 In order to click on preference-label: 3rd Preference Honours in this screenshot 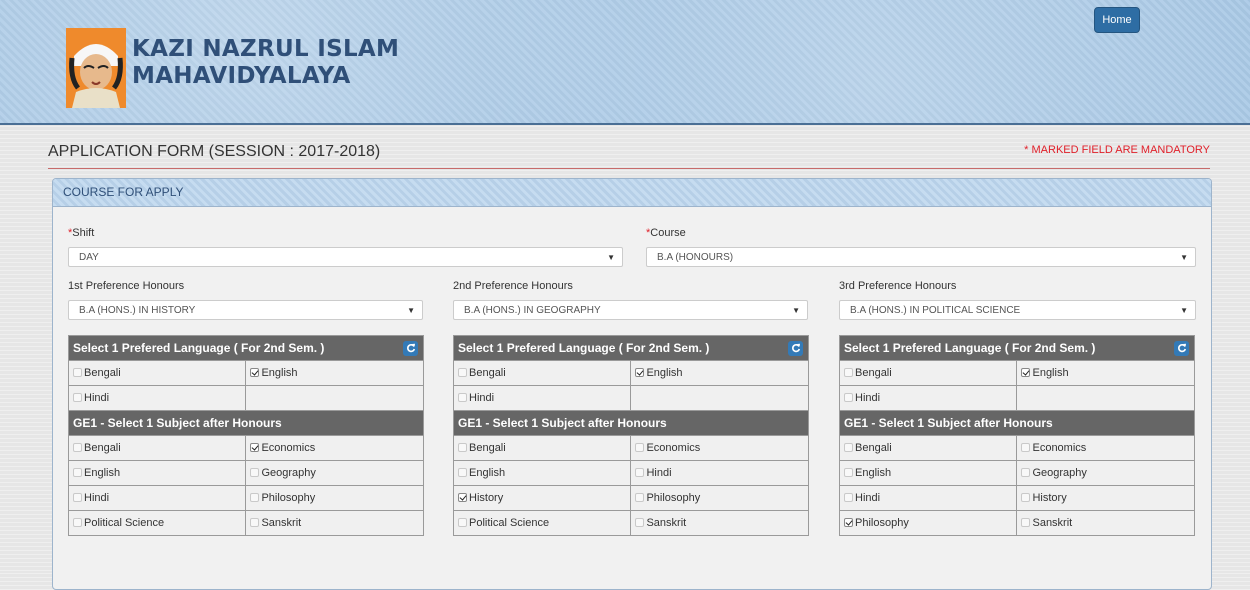, I will do `click(898, 286)`.